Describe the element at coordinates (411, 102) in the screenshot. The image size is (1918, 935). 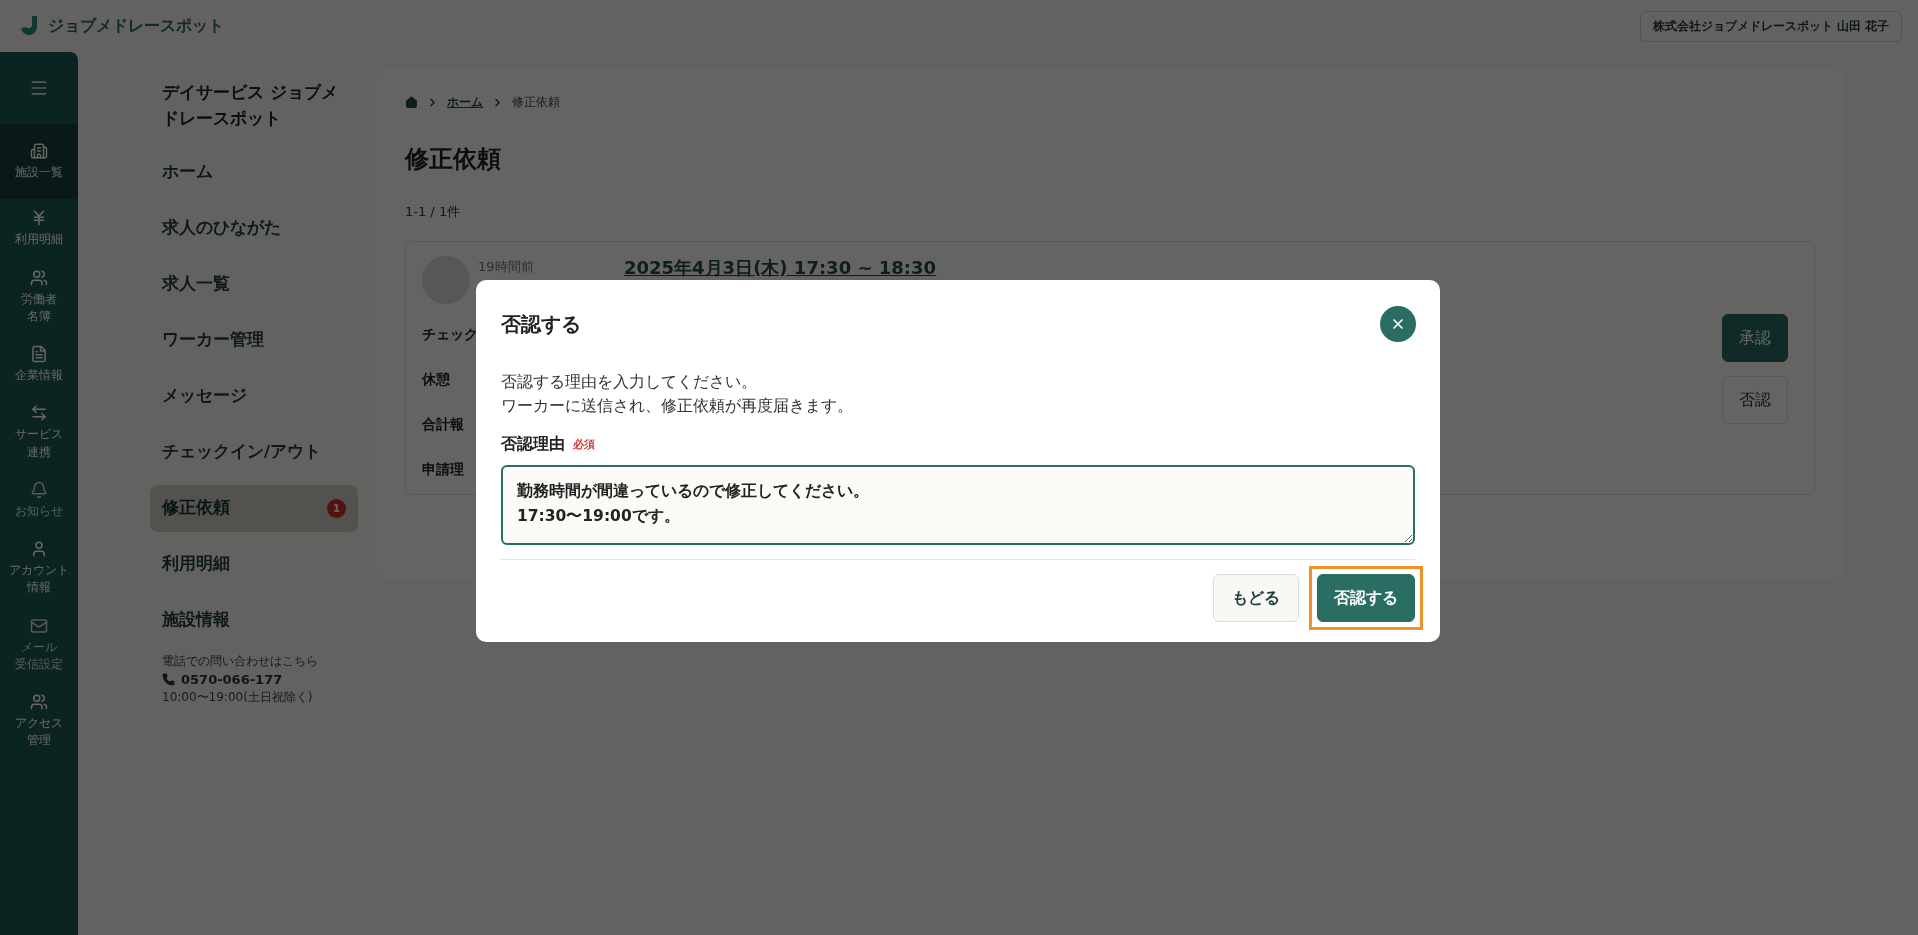
I see `home-icon` at that location.